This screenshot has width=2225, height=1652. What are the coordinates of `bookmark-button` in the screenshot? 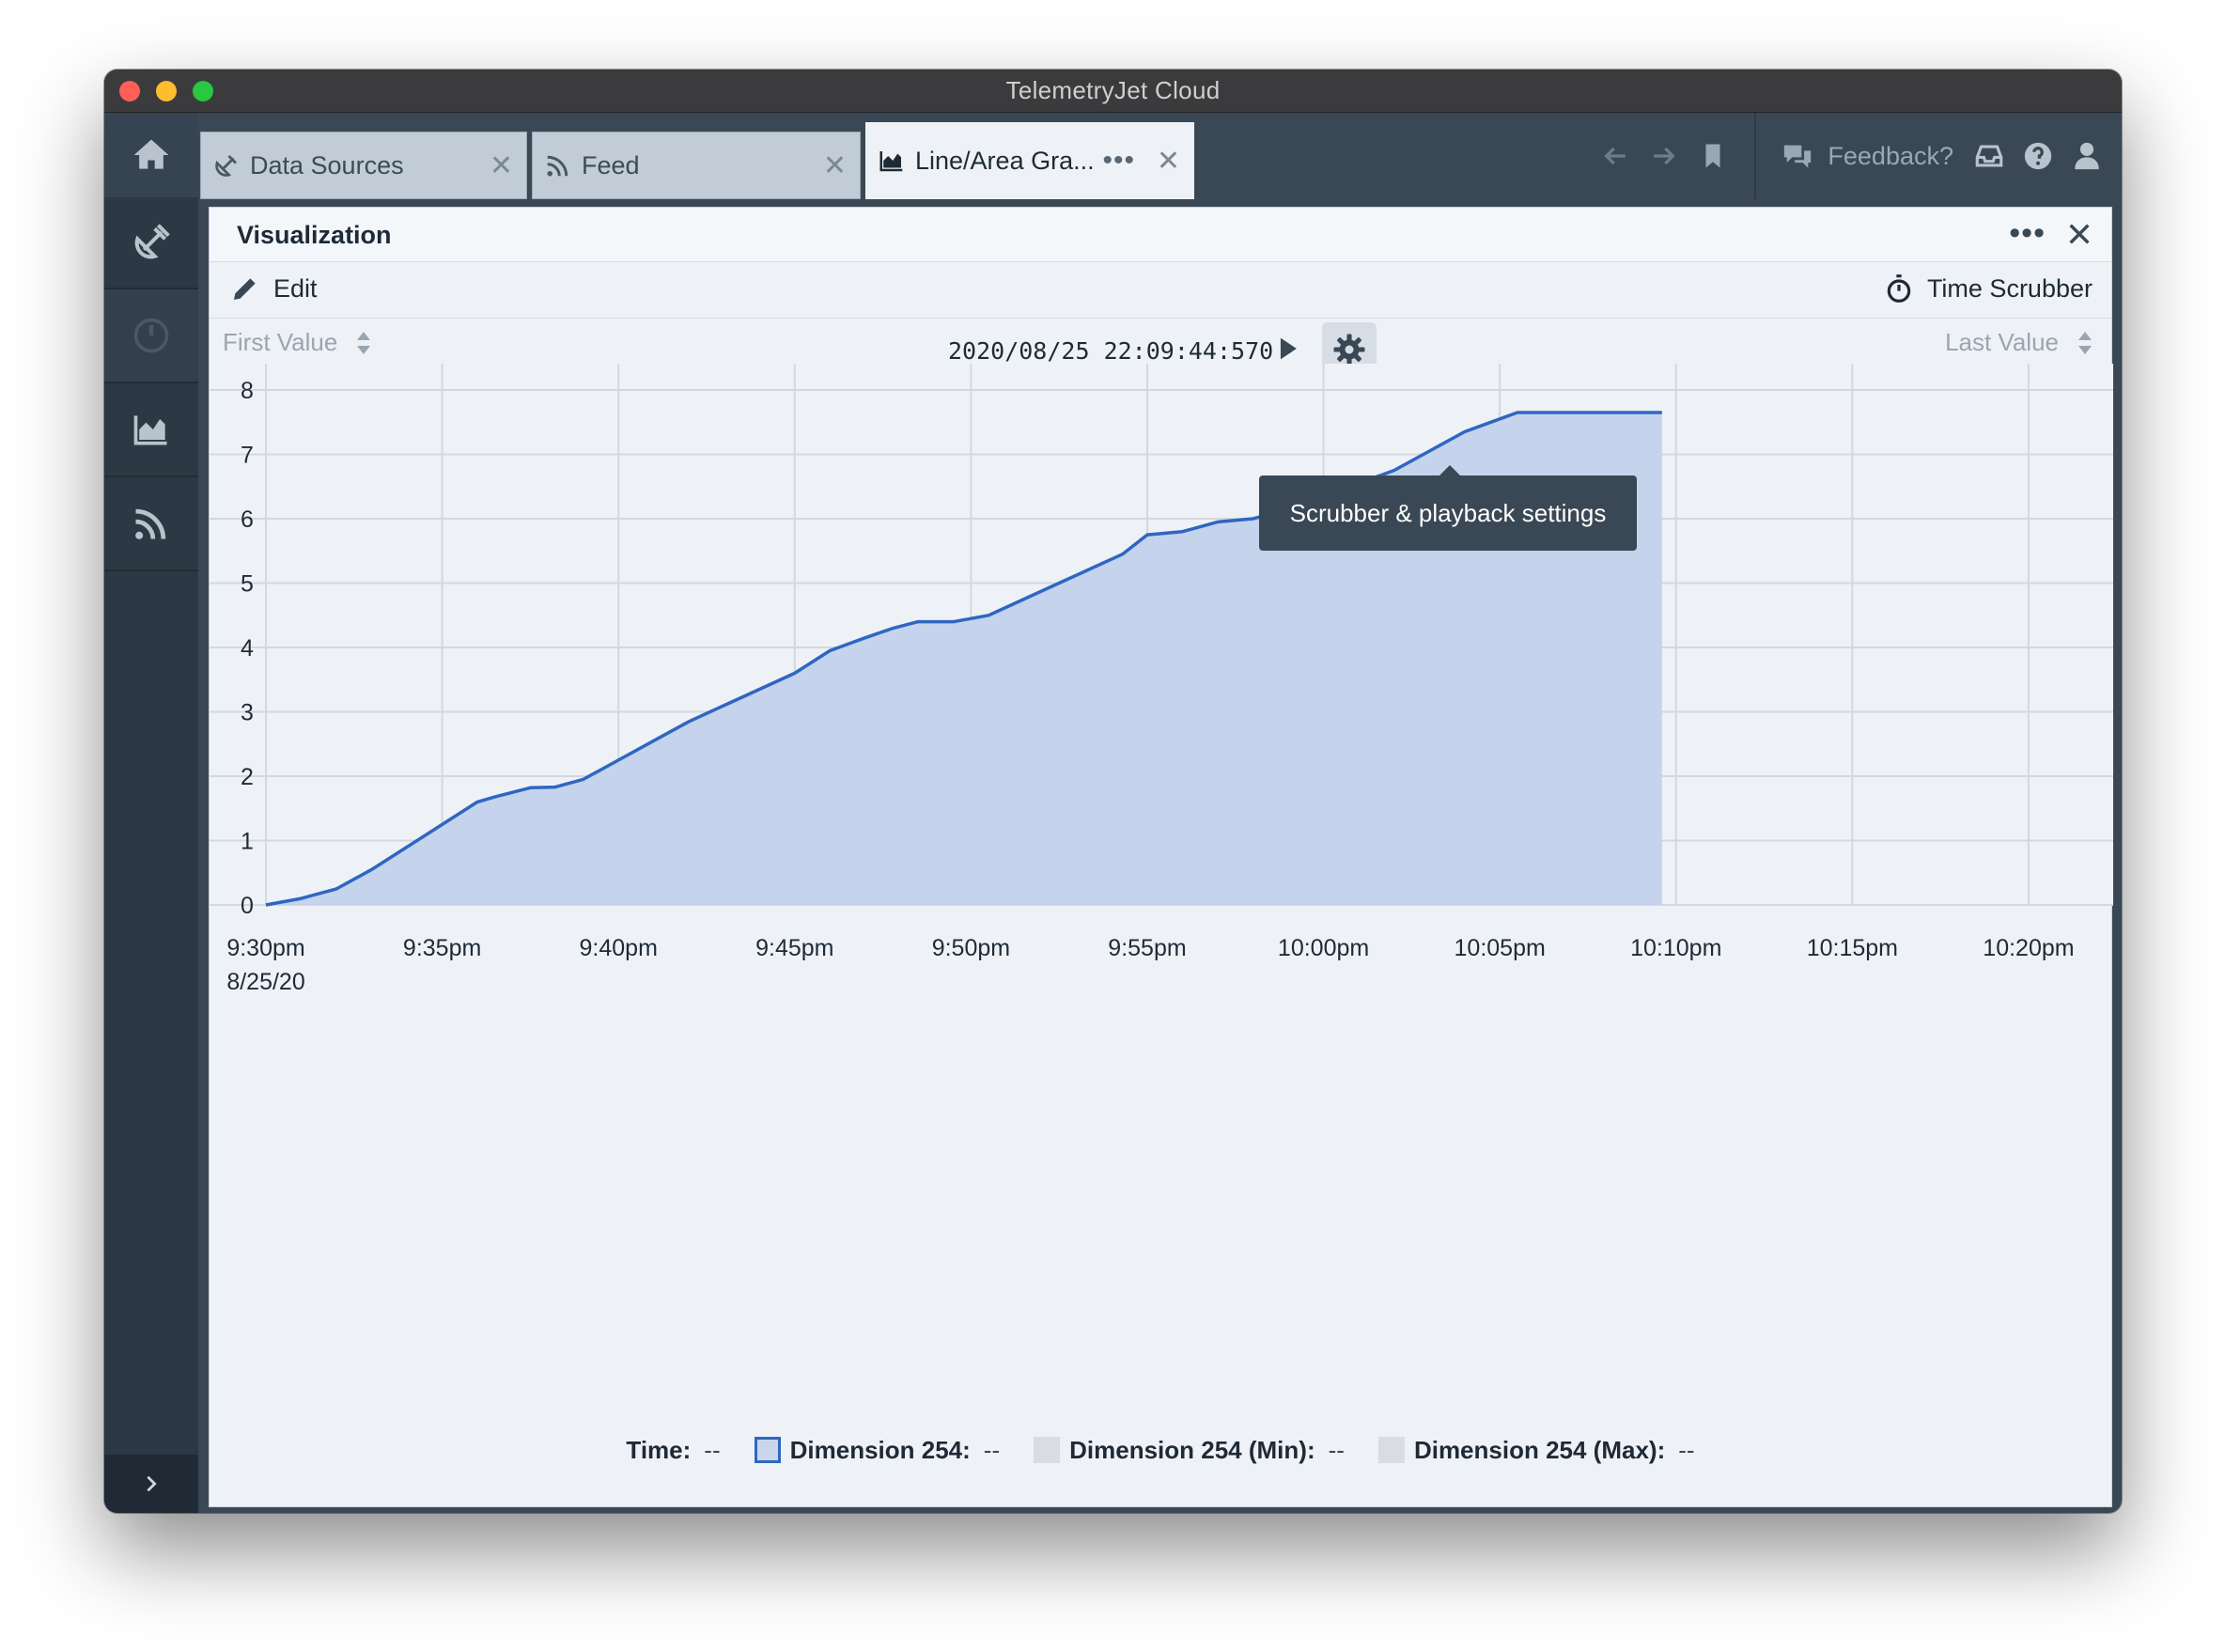 It's located at (1713, 156).